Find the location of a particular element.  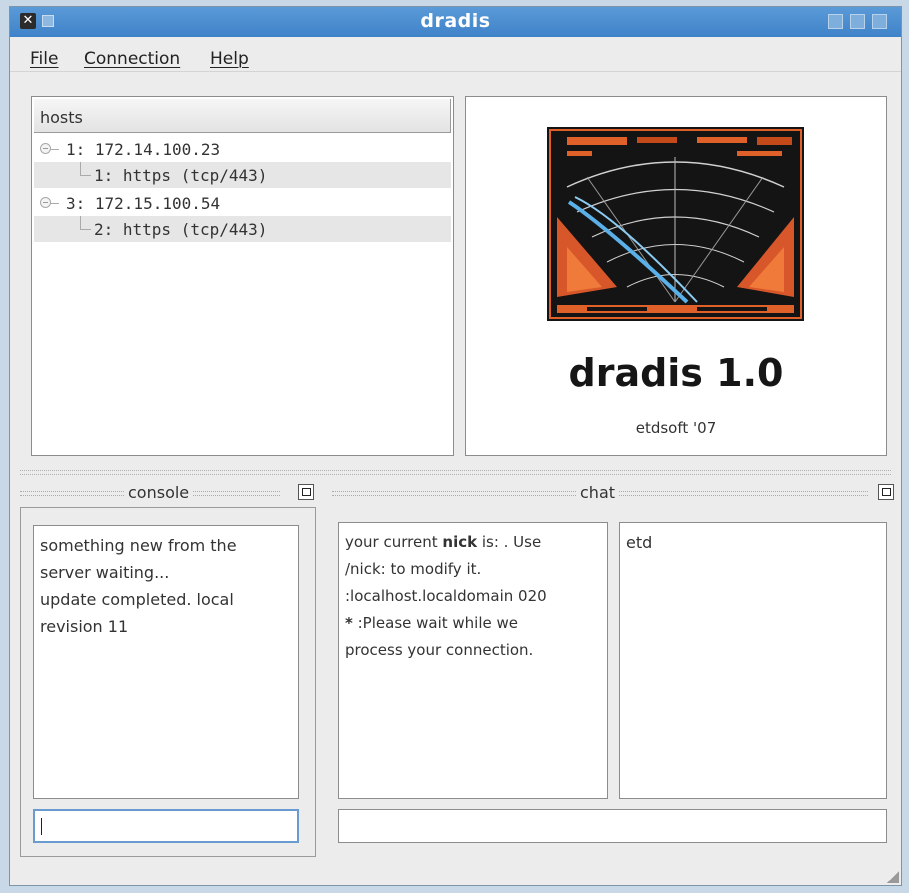

menu-file: File is located at coordinates (44, 59).